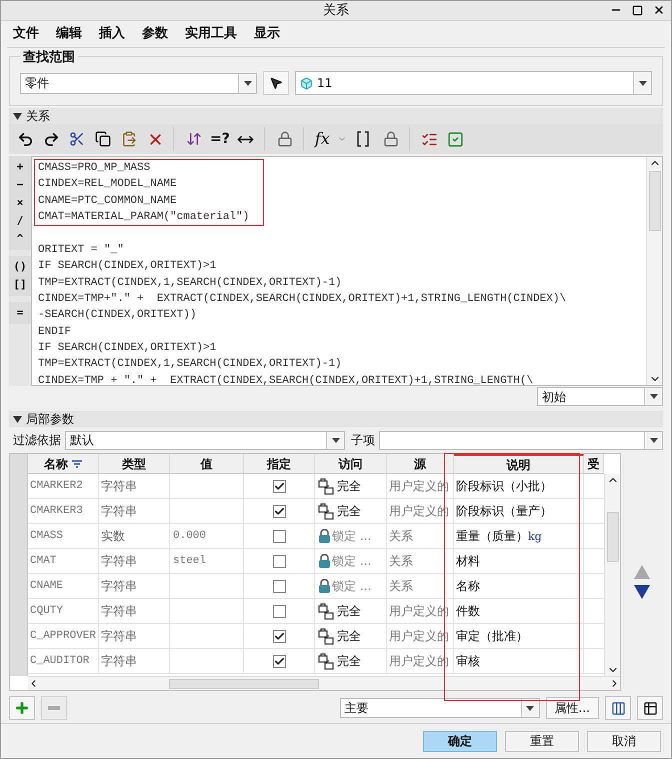 Image resolution: width=672 pixels, height=759 pixels. Describe the element at coordinates (20, 313) in the screenshot. I see `operator-button: =` at that location.